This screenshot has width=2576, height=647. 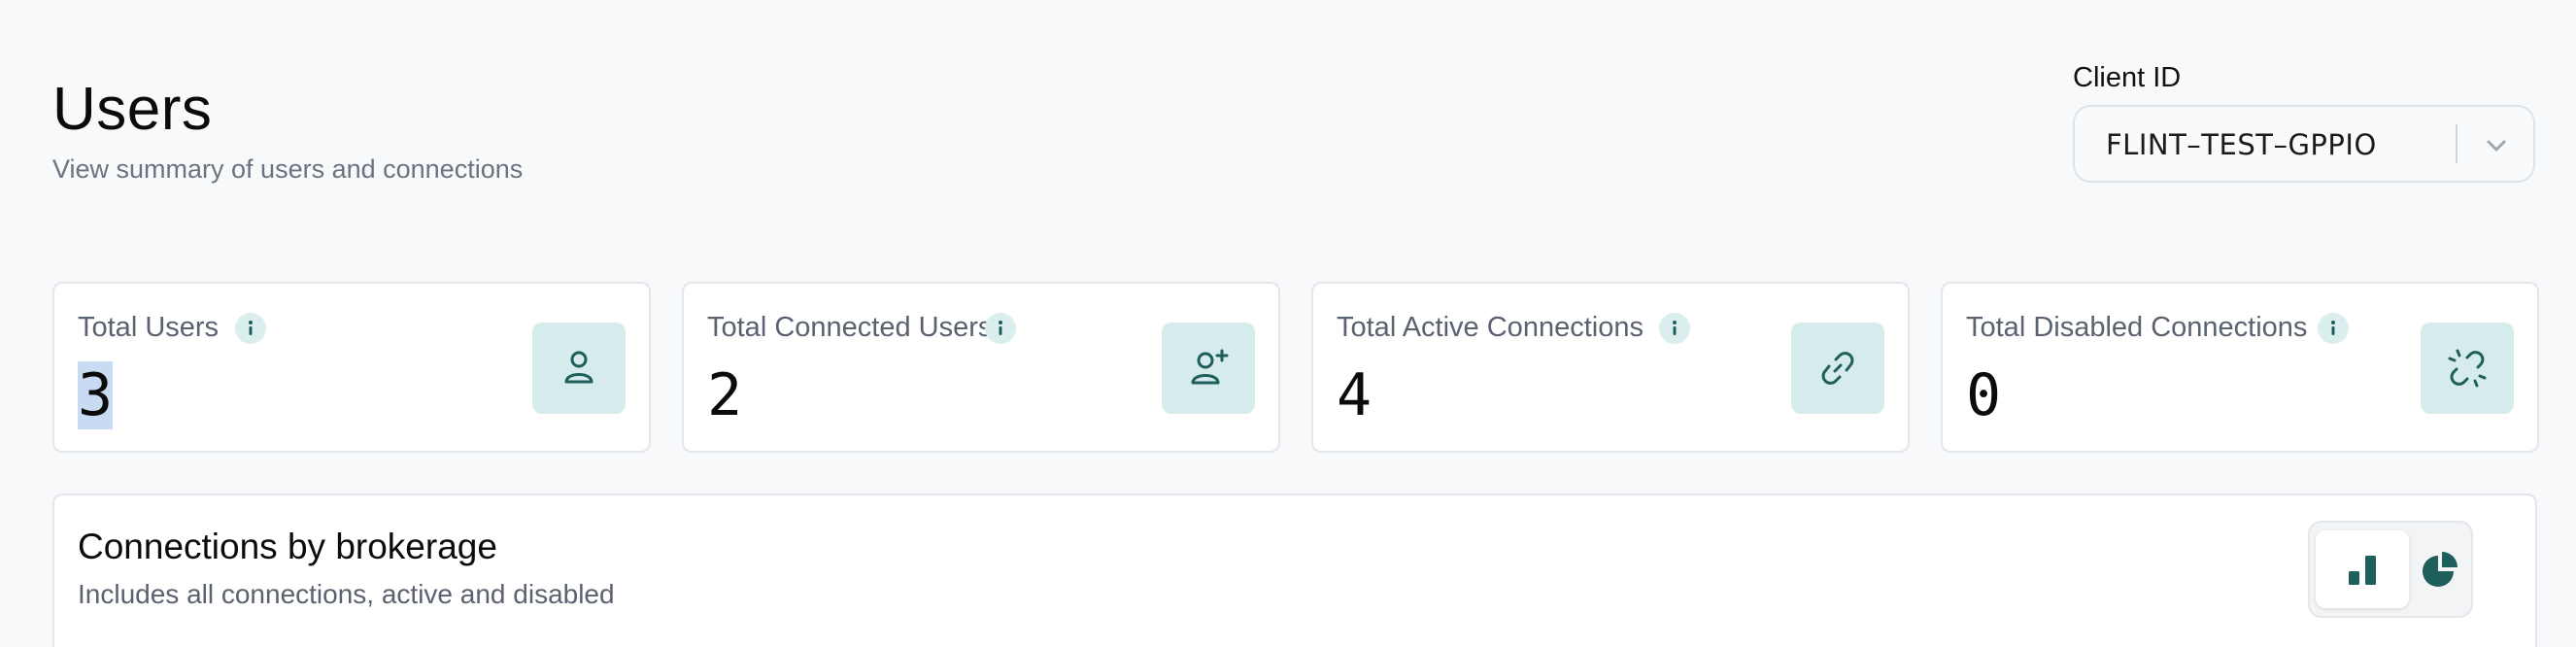 I want to click on stat-value: 3, so click(x=96, y=395).